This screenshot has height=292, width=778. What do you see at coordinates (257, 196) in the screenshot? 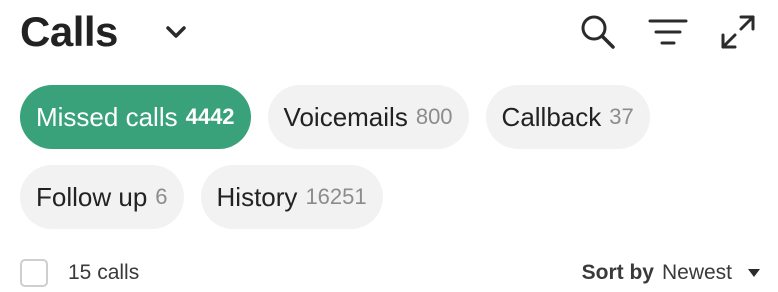
I see `chip-label: History` at bounding box center [257, 196].